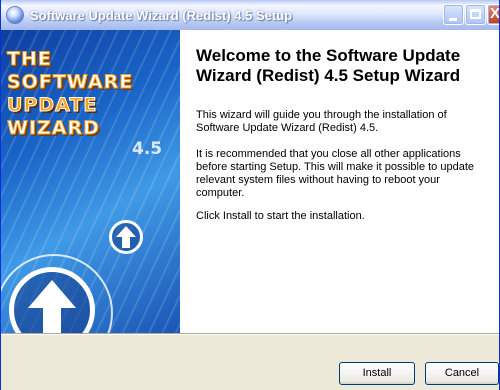 The width and height of the screenshot is (500, 390). I want to click on logo-line-software: SOFTWARE, so click(70, 82).